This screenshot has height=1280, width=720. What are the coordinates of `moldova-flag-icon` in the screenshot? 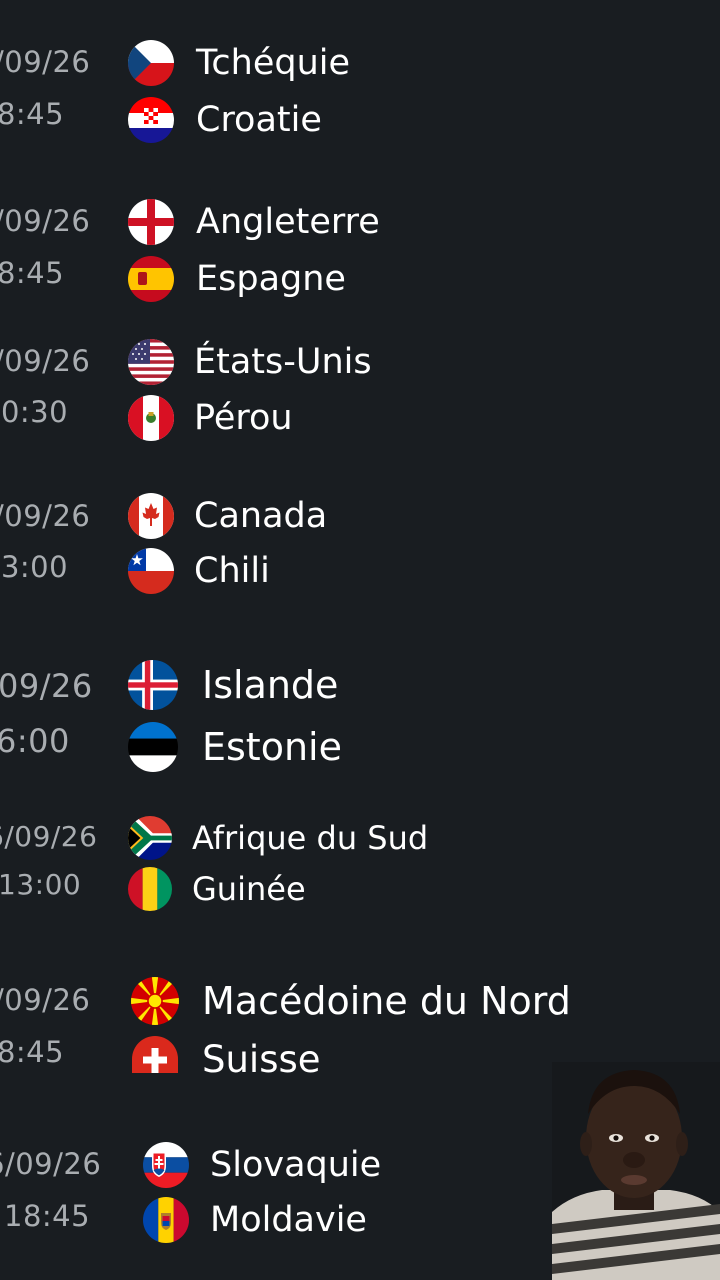 It's located at (166, 1220).